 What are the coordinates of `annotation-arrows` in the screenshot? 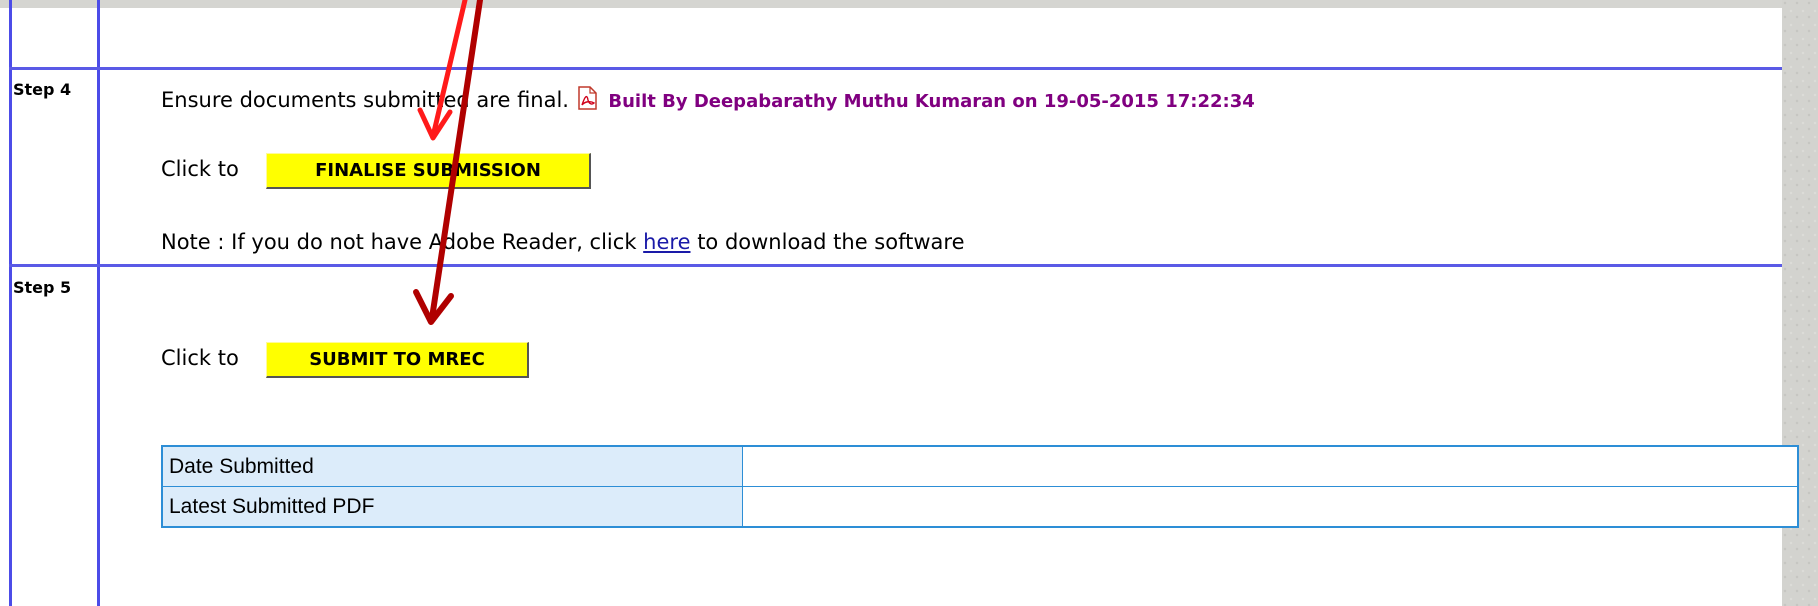 It's located at (448, 162).